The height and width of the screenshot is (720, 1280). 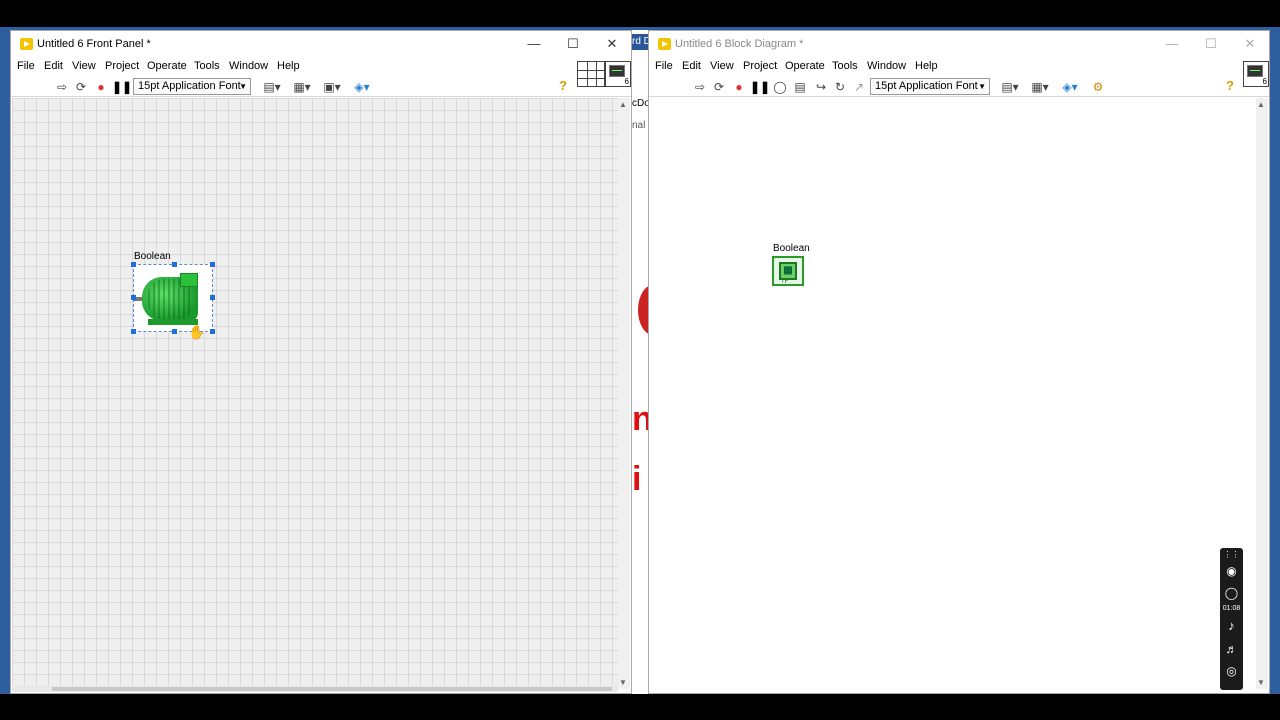 I want to click on connector-pane-icon, so click(x=591, y=74).